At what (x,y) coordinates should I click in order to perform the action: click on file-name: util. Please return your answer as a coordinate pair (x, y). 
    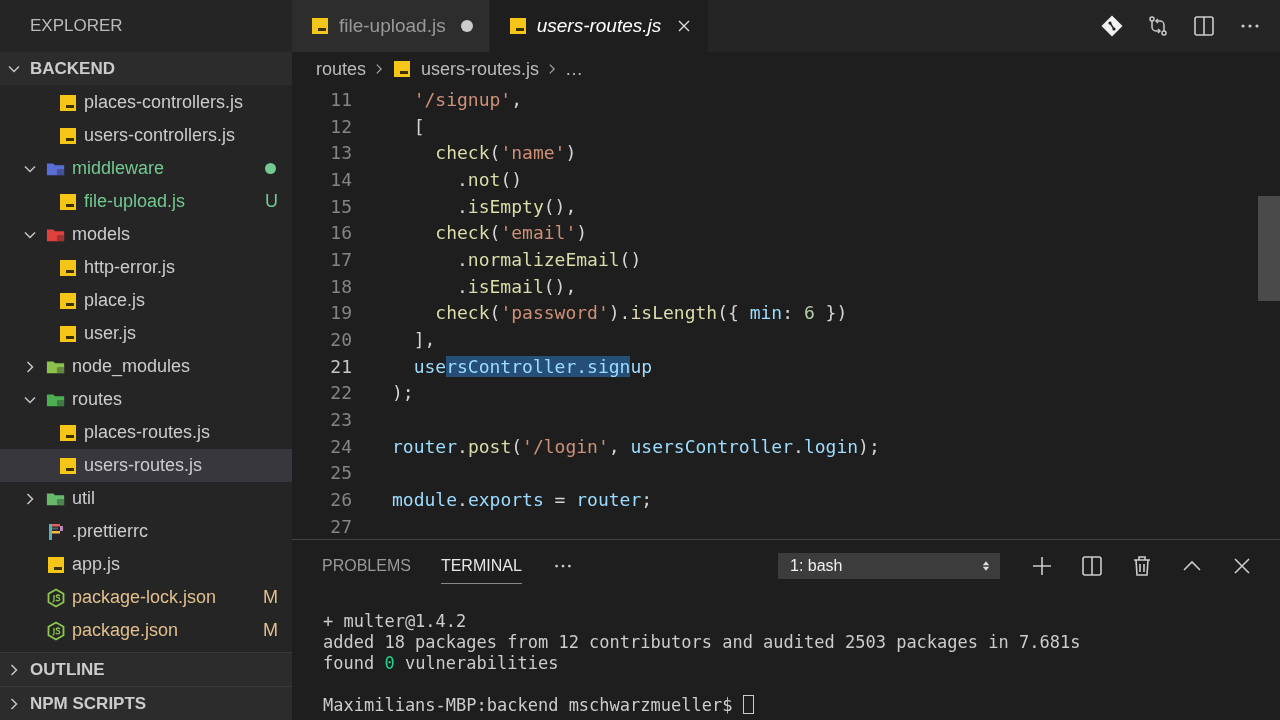
    Looking at the image, I should click on (84, 498).